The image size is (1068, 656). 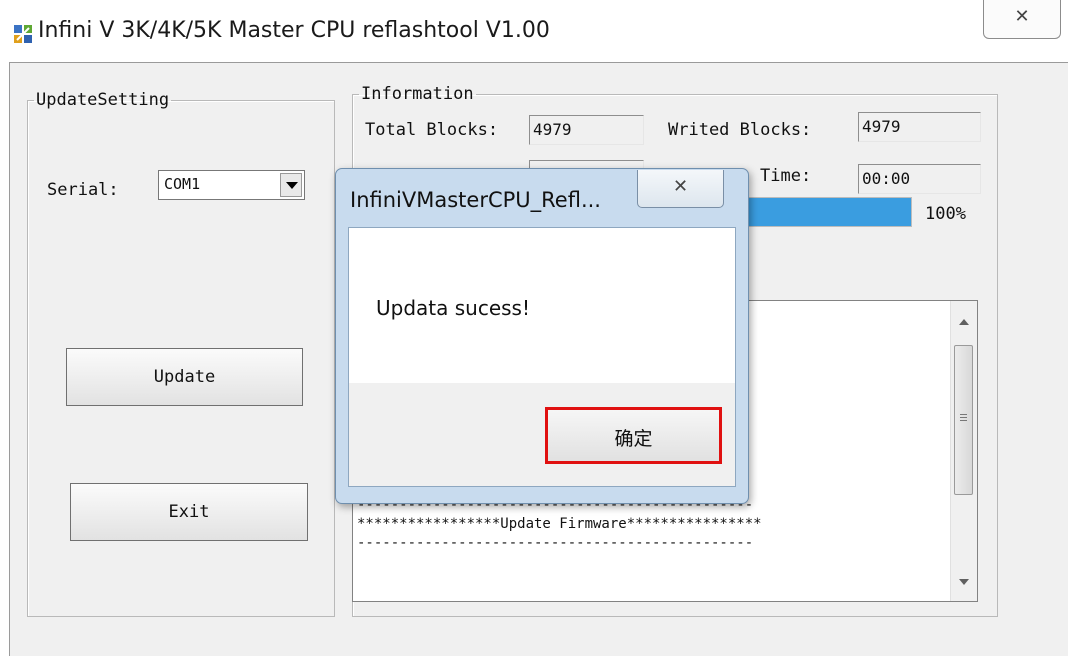 I want to click on scroll-up-icon, so click(x=964, y=322).